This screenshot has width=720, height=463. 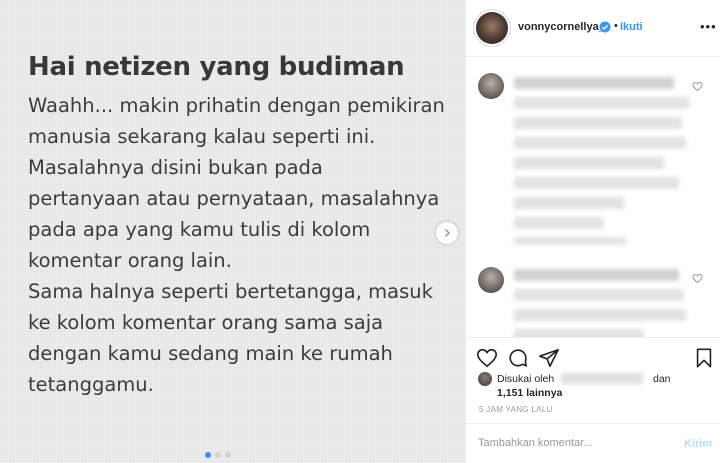 What do you see at coordinates (704, 358) in the screenshot?
I see `bookmark-icon` at bounding box center [704, 358].